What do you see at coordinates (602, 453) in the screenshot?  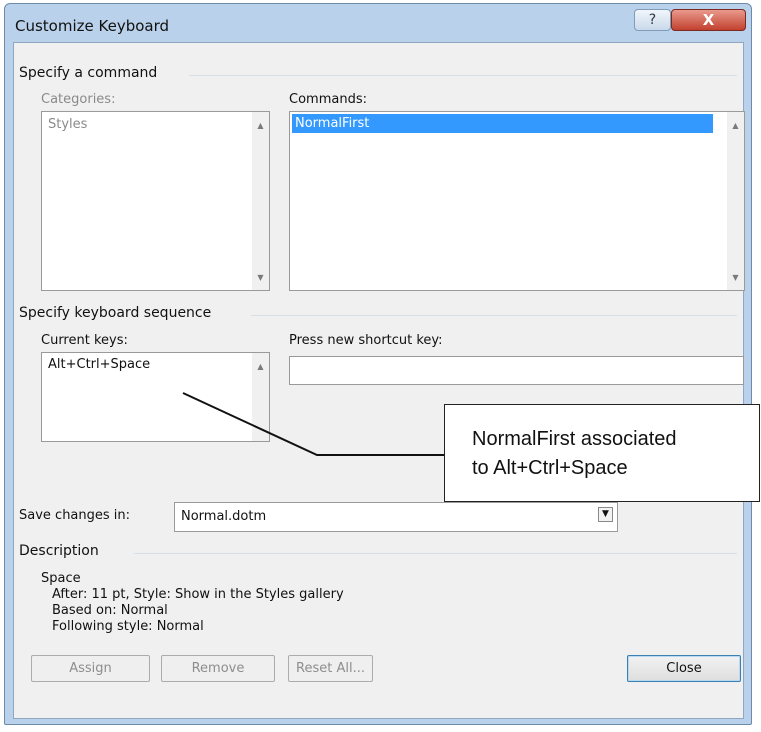 I see `annotation-callout: NormalFirst associated to Alt+Ctrl+Space` at bounding box center [602, 453].